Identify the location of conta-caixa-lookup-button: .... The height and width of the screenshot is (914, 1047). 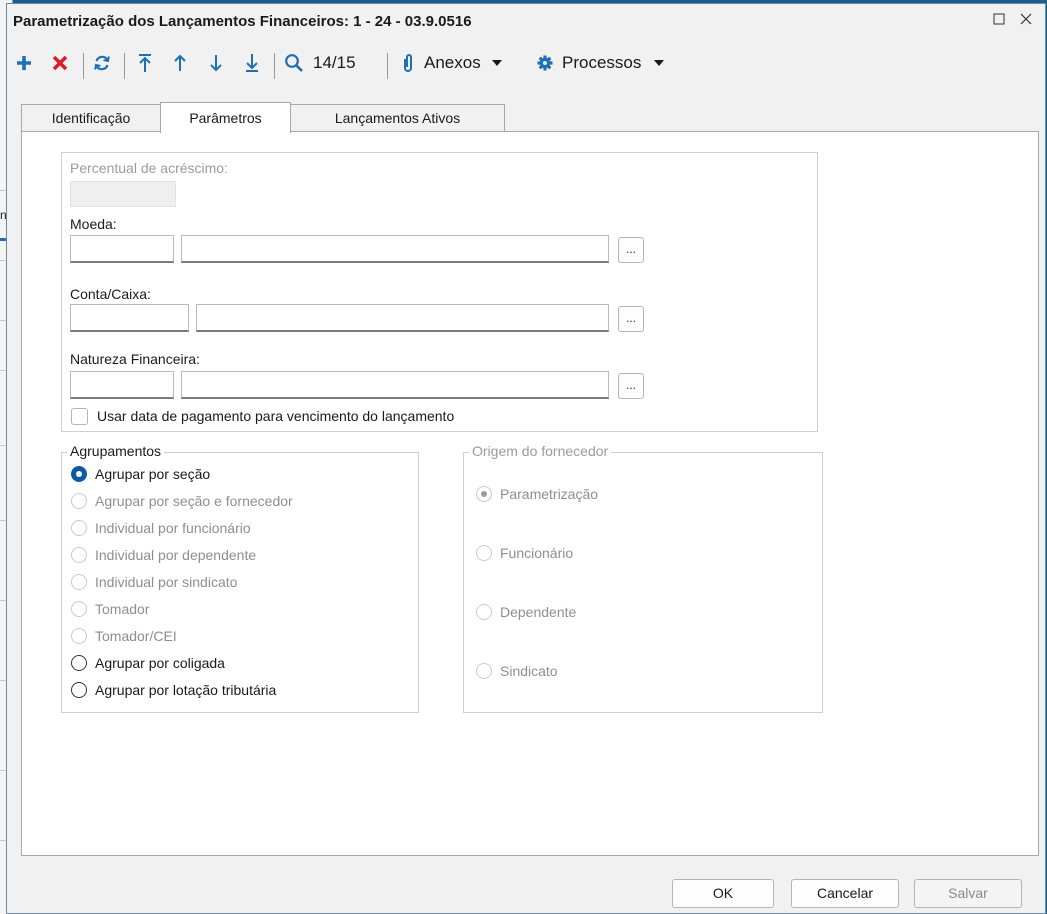
(631, 319).